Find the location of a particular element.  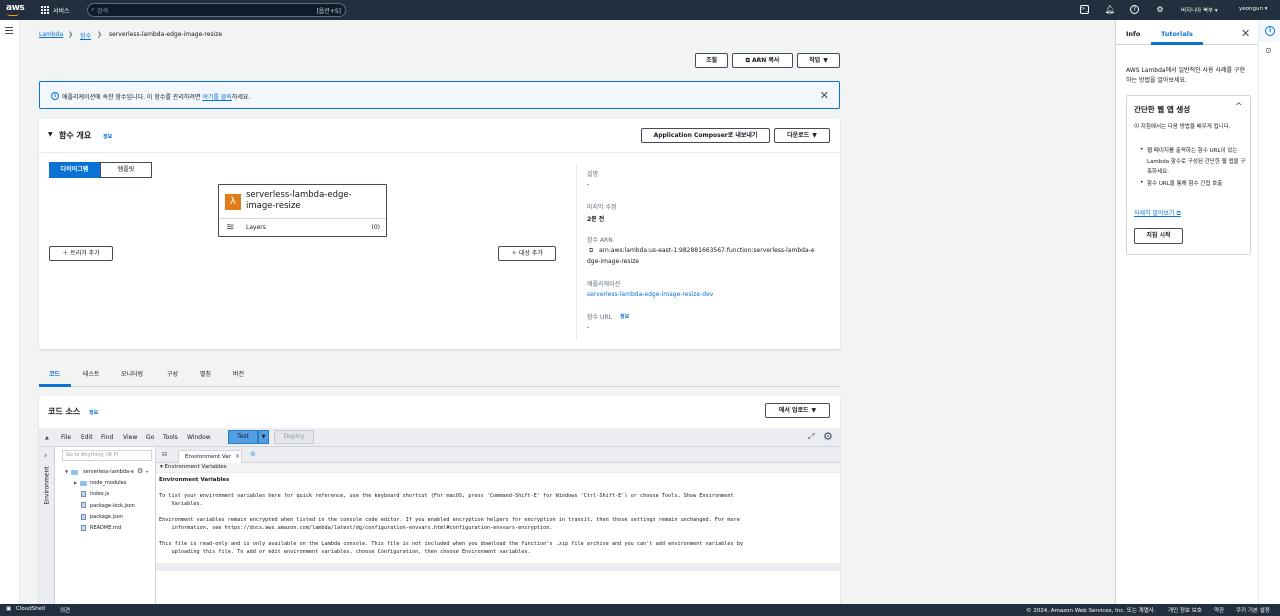

file-icon is located at coordinates (83, 528).